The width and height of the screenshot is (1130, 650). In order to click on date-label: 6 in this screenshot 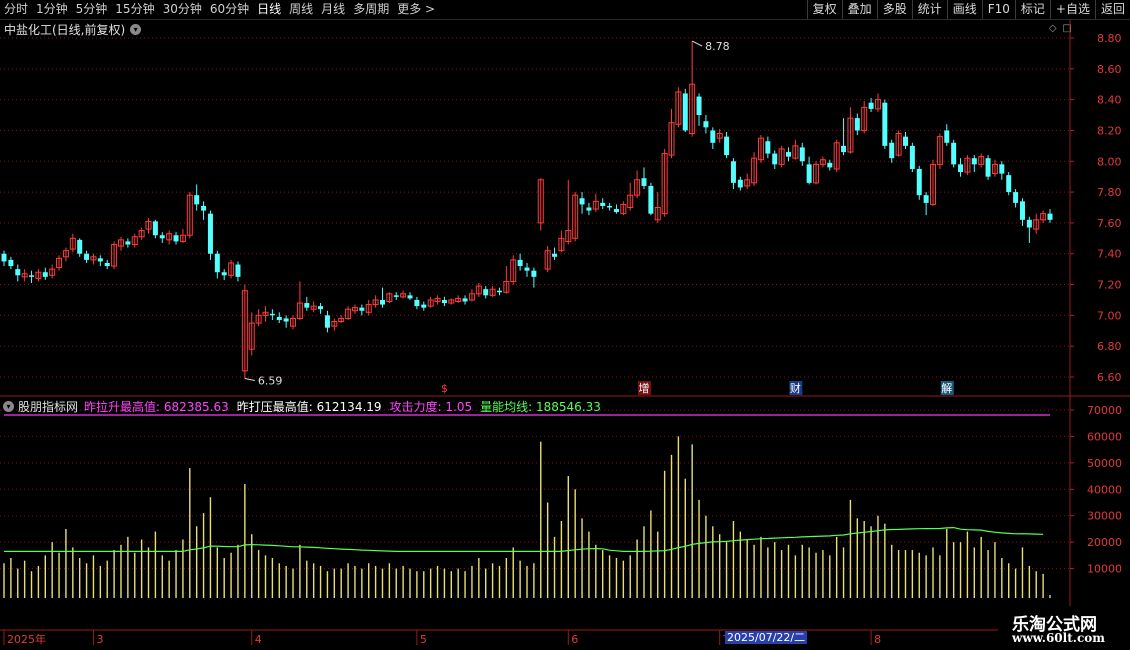, I will do `click(574, 639)`.